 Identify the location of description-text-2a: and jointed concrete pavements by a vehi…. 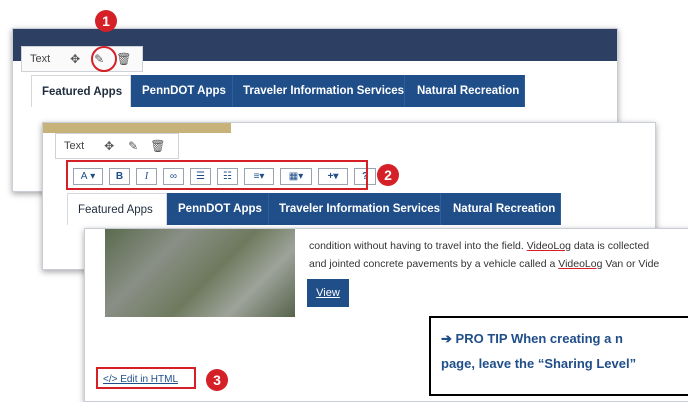
(432, 264).